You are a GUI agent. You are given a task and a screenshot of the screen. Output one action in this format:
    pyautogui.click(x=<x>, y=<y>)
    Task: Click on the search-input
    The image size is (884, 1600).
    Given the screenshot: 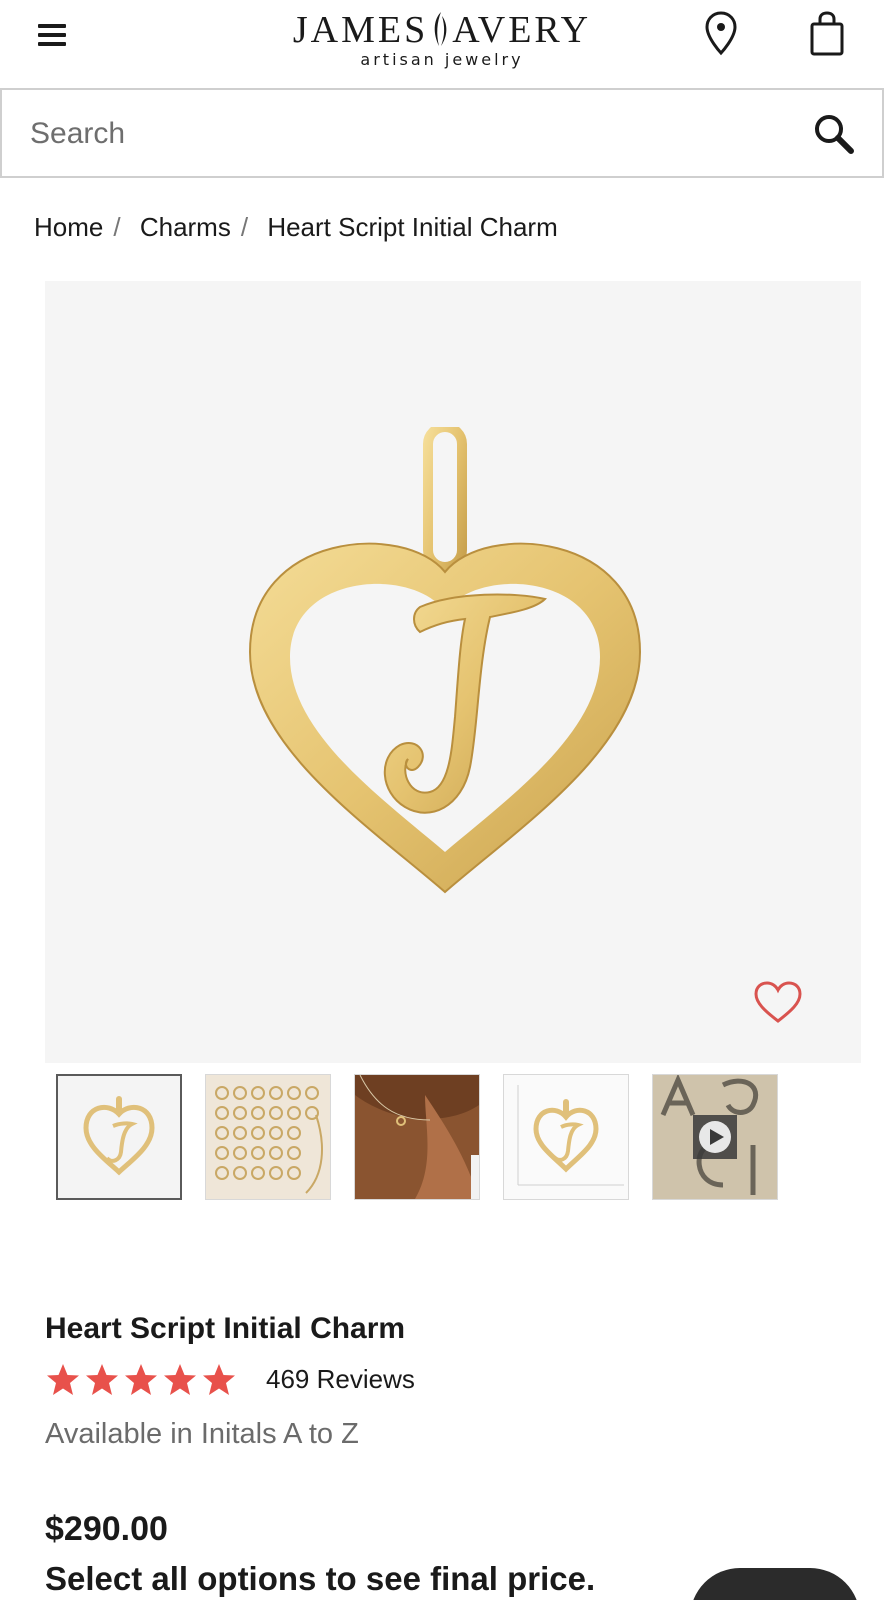 What is the action you would take?
    pyautogui.click(x=400, y=134)
    